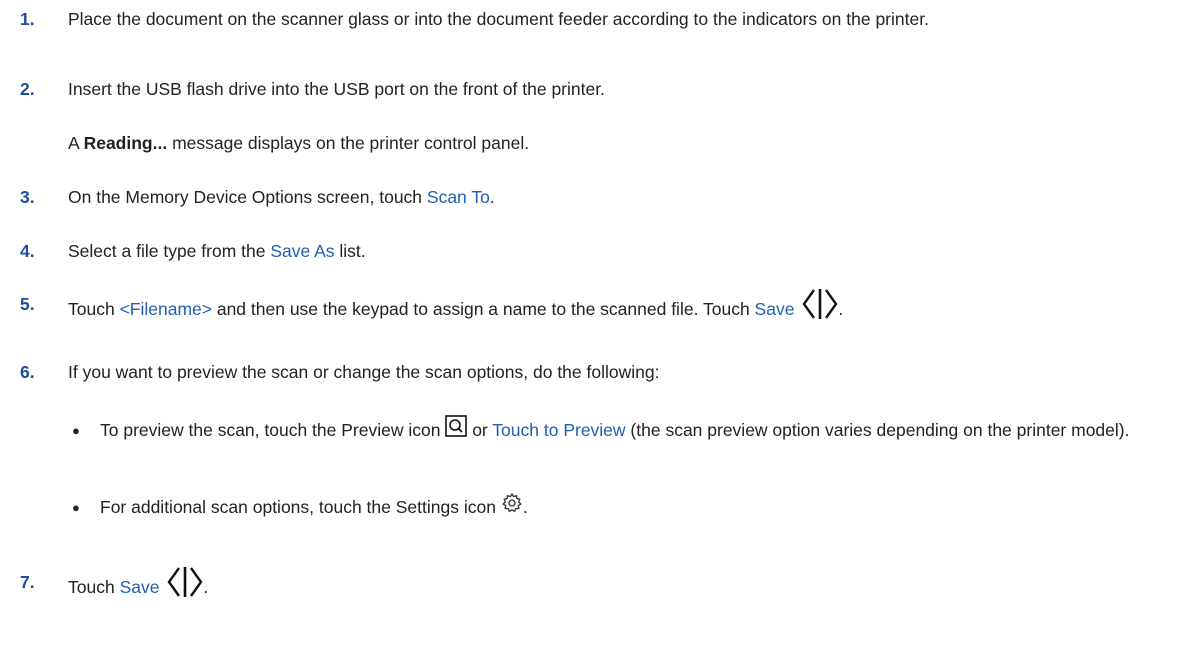 The image size is (1181, 656). What do you see at coordinates (27, 89) in the screenshot?
I see `step-number: 2.` at bounding box center [27, 89].